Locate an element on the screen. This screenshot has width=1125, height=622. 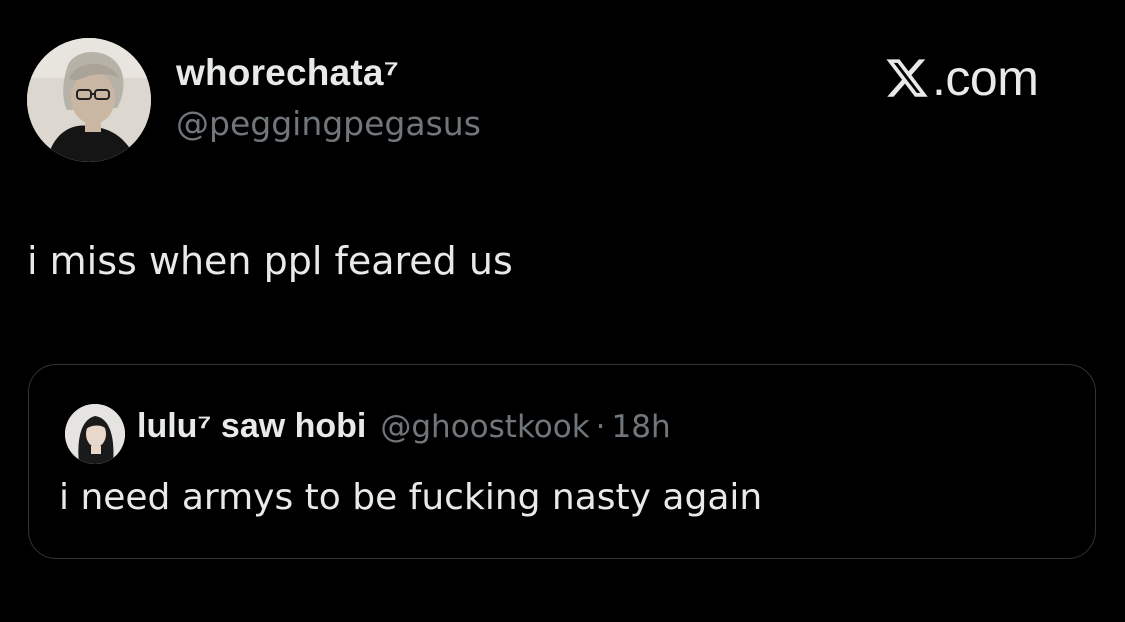
quoted-tweet-header: lulu⁷ saw hobi @ghoostkook · 18h is located at coordinates (404, 426).